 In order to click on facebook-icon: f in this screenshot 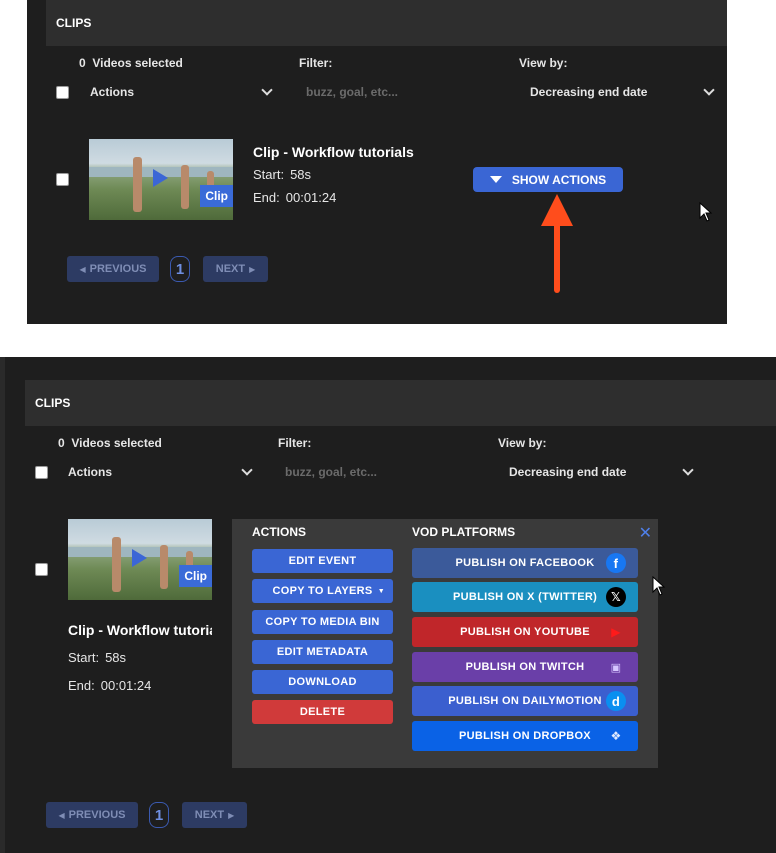, I will do `click(616, 563)`.